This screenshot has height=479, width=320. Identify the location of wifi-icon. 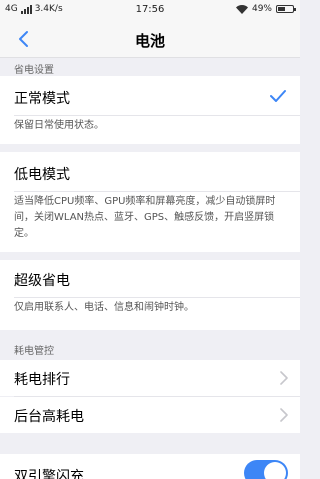
(241, 9).